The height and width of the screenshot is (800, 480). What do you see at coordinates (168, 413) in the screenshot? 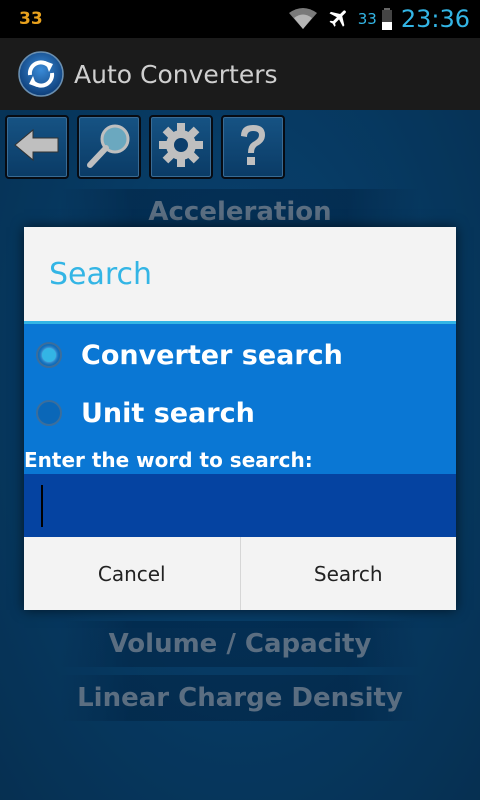
I see `radio-label: Unit search` at bounding box center [168, 413].